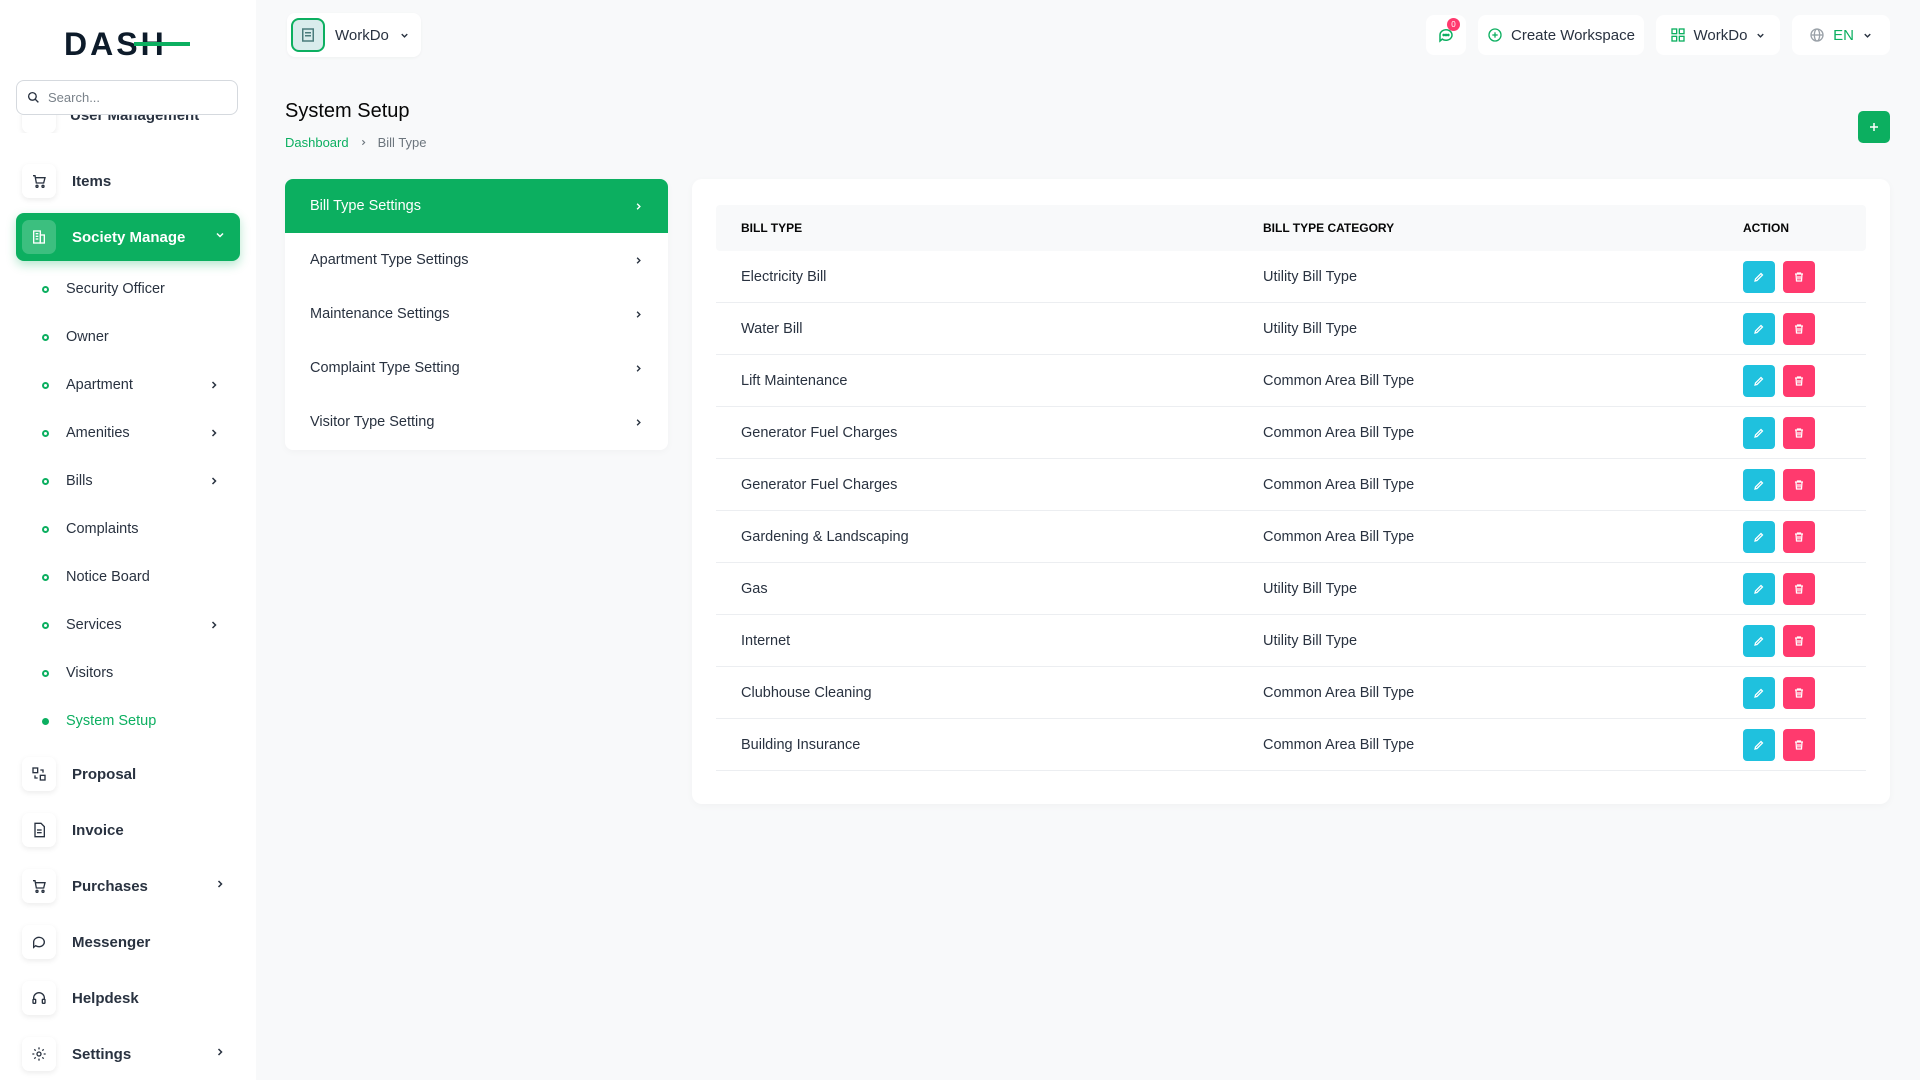 This screenshot has height=1080, width=1920. What do you see at coordinates (1867, 35) in the screenshot?
I see `chevron-down-icon` at bounding box center [1867, 35].